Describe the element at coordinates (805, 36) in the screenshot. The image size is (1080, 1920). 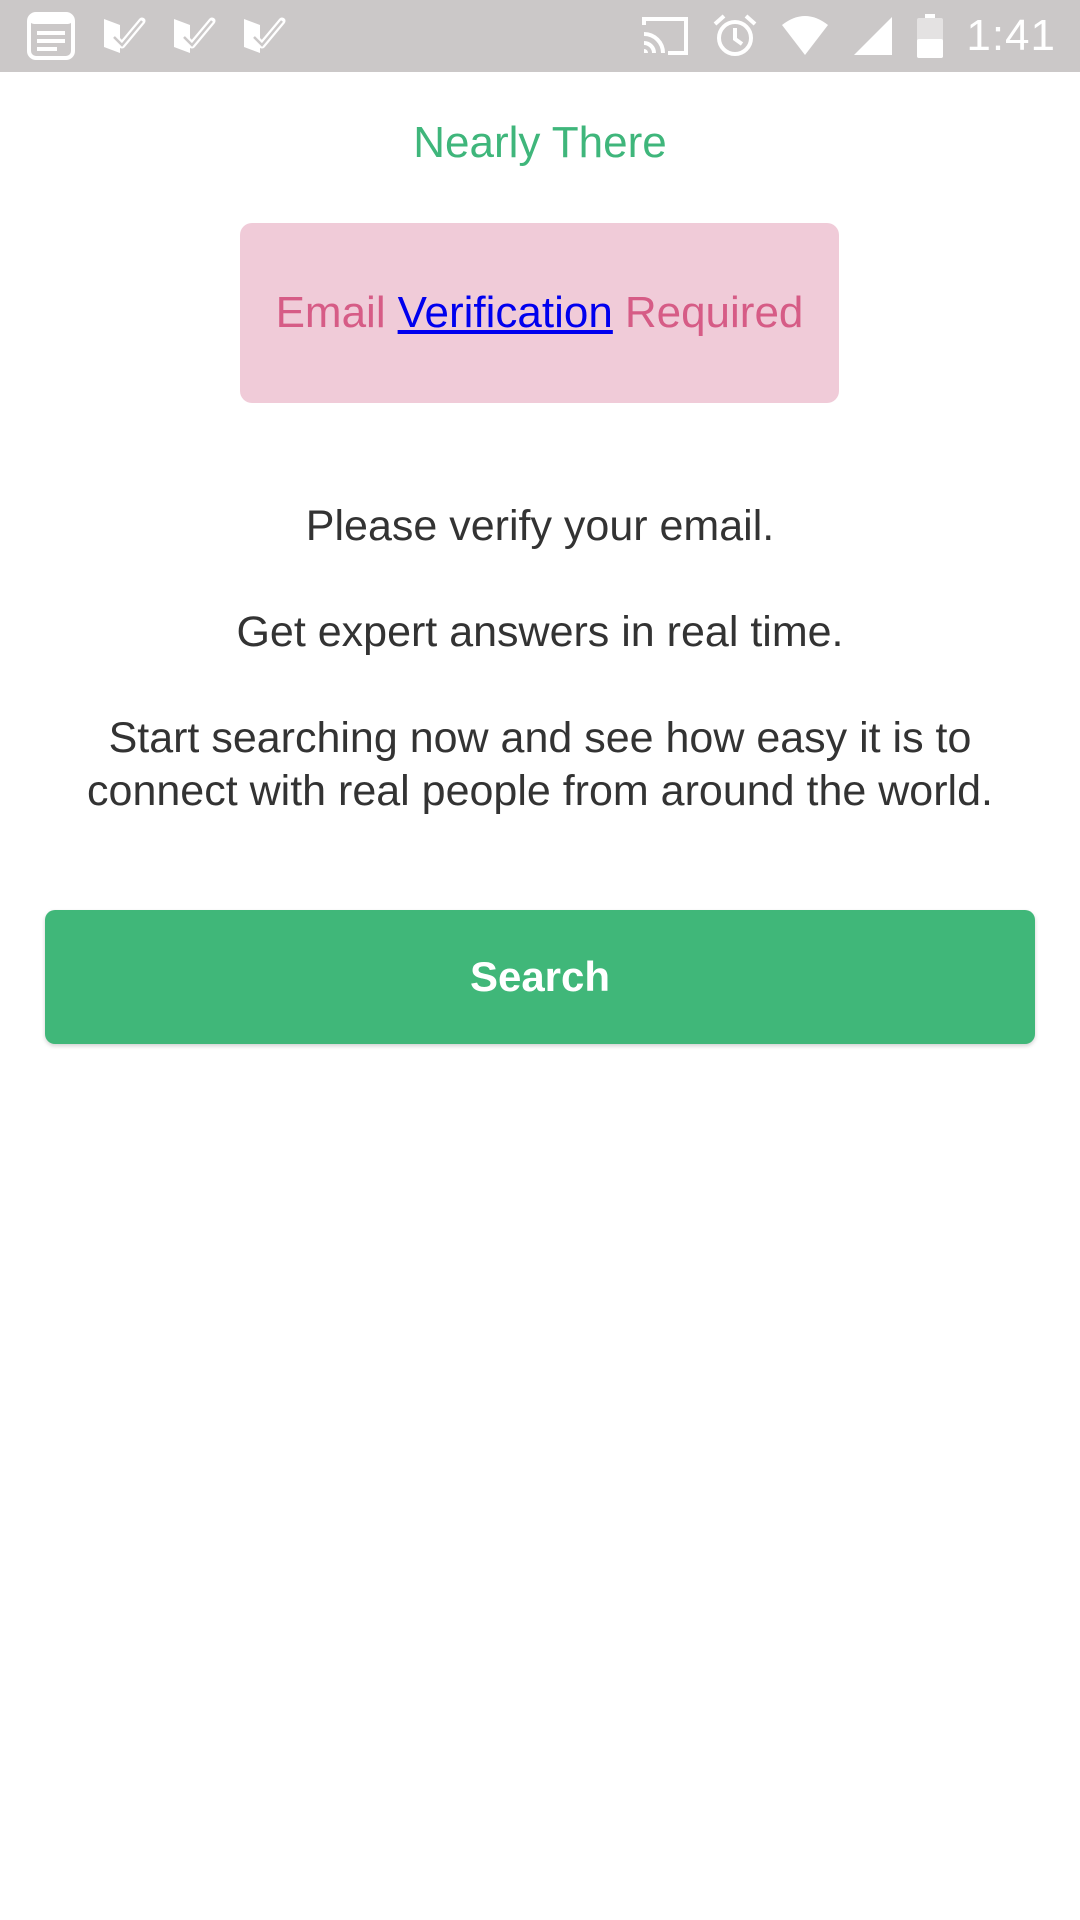
I see `wifi-icon` at that location.